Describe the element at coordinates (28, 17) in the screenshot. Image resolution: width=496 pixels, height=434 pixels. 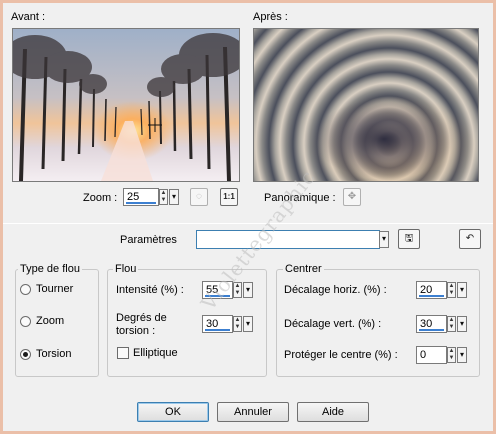
I see `before-label: Avant :` at that location.